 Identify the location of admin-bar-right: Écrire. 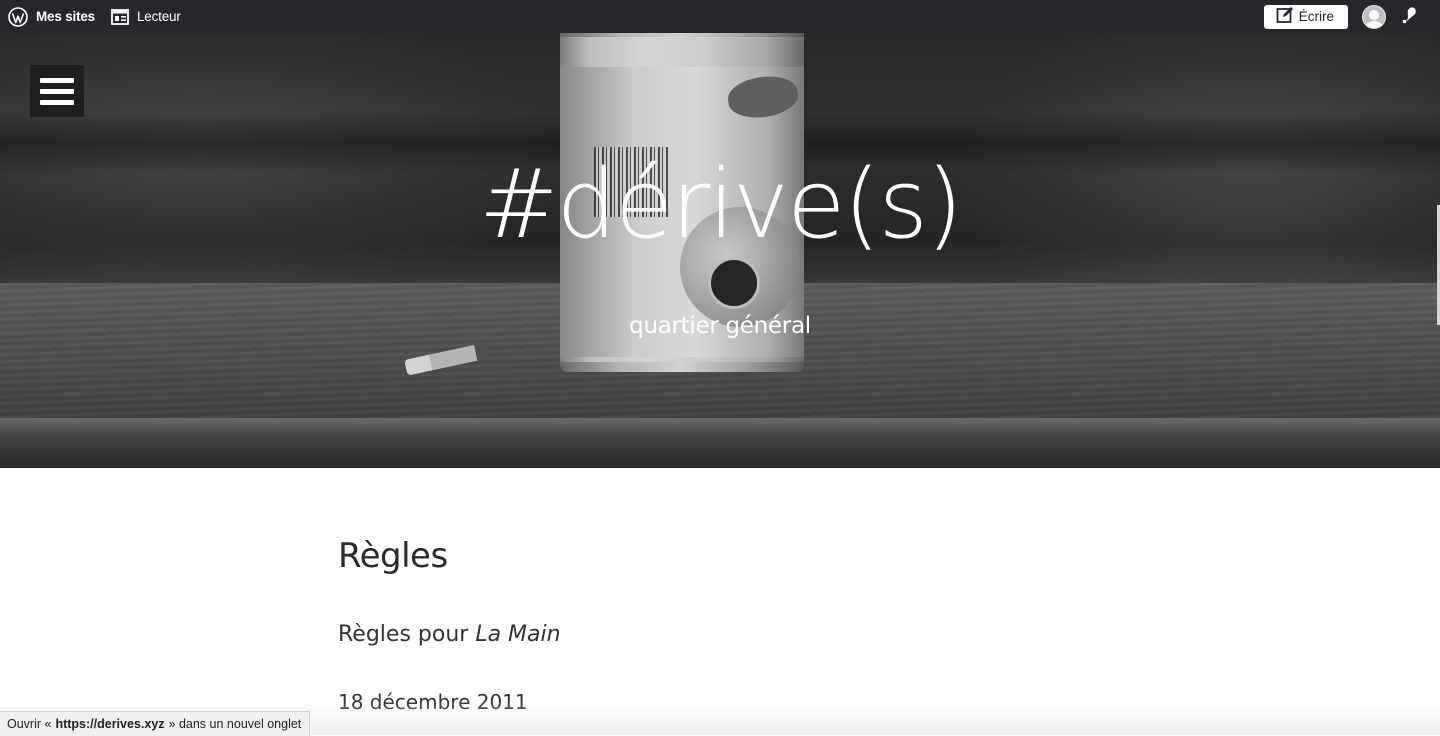
(1351, 16).